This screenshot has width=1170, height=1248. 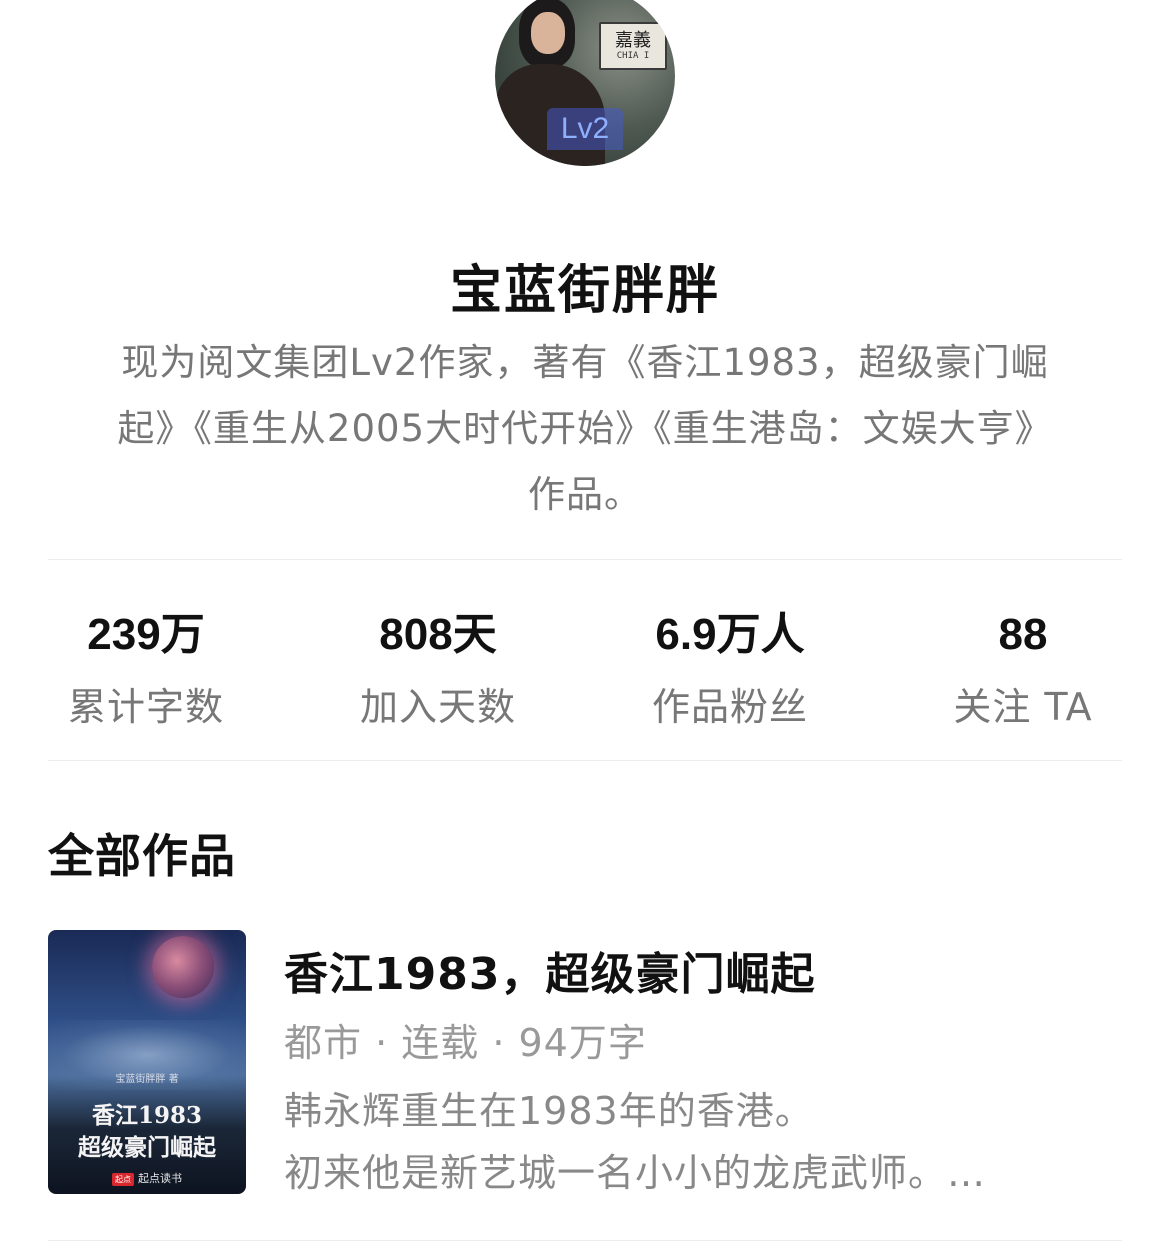 I want to click on stats-row: 239万 累计字数 808天 加入天数 6.9万人 作品粉丝 88 关注 TA, so click(x=585, y=671).